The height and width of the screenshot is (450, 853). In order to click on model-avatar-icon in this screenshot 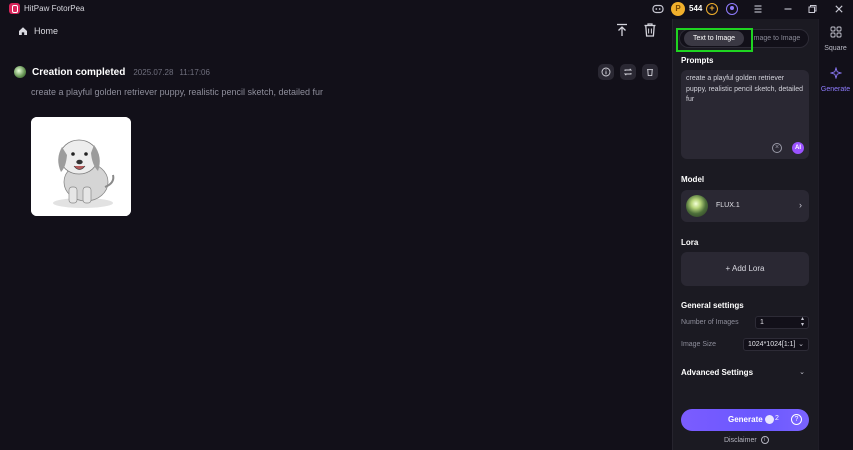, I will do `click(20, 72)`.